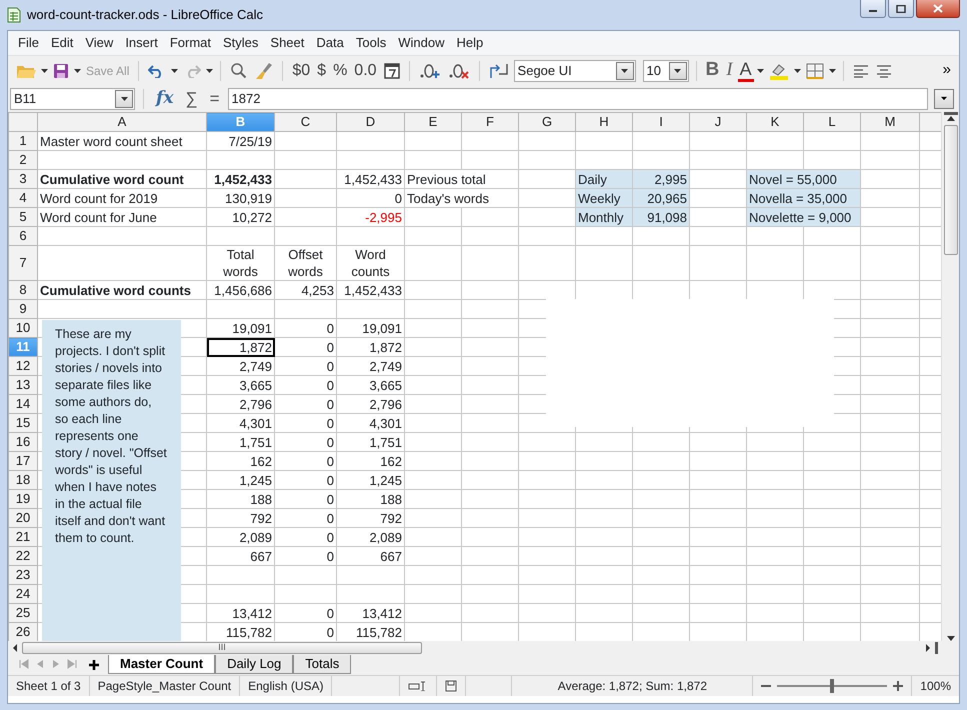 This screenshot has width=967, height=710. What do you see at coordinates (28, 43) in the screenshot?
I see `menu-item: File` at bounding box center [28, 43].